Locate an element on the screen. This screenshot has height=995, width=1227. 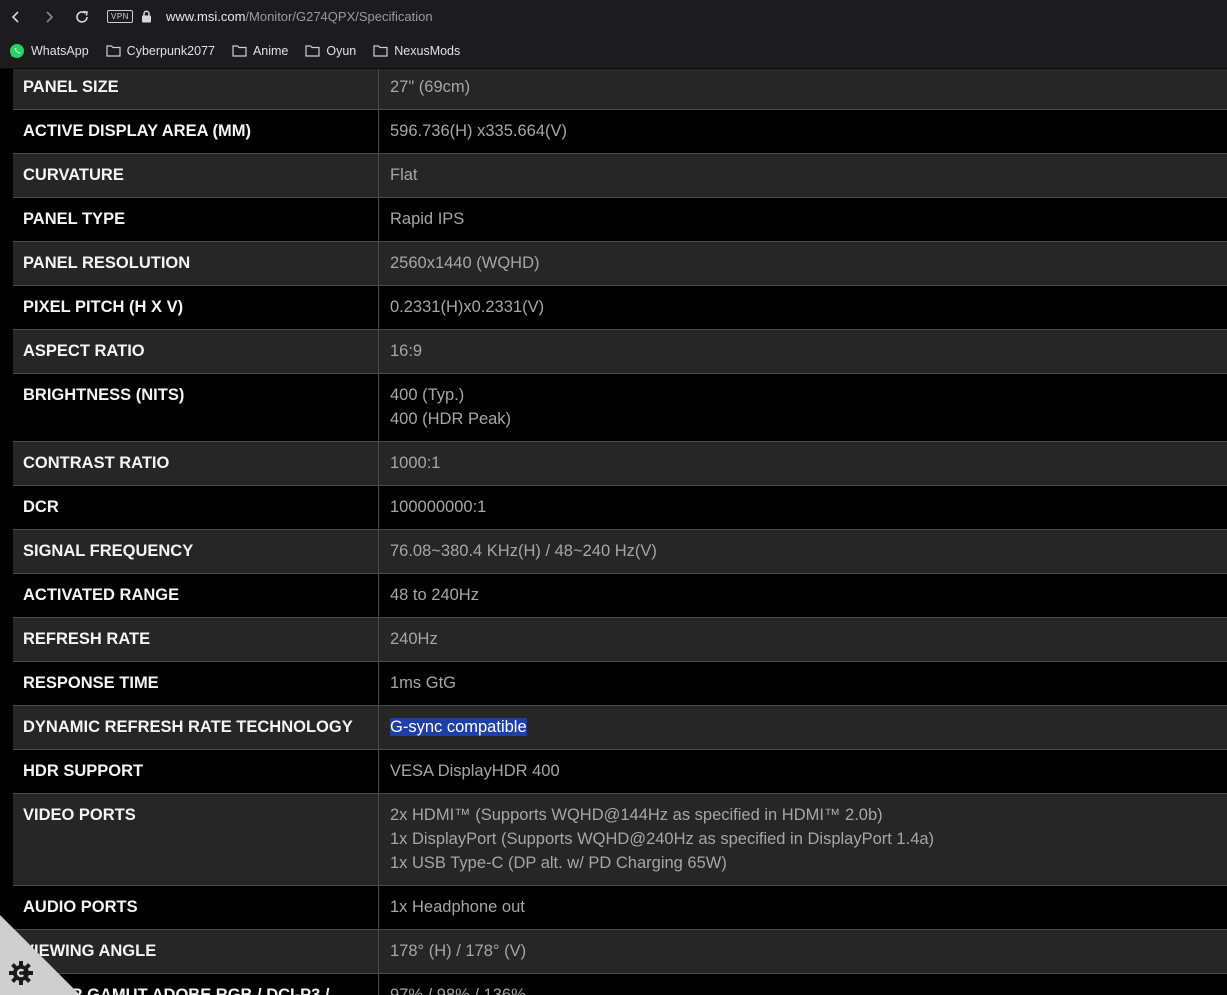
spec-label: PANEL RESOLUTION is located at coordinates (196, 263).